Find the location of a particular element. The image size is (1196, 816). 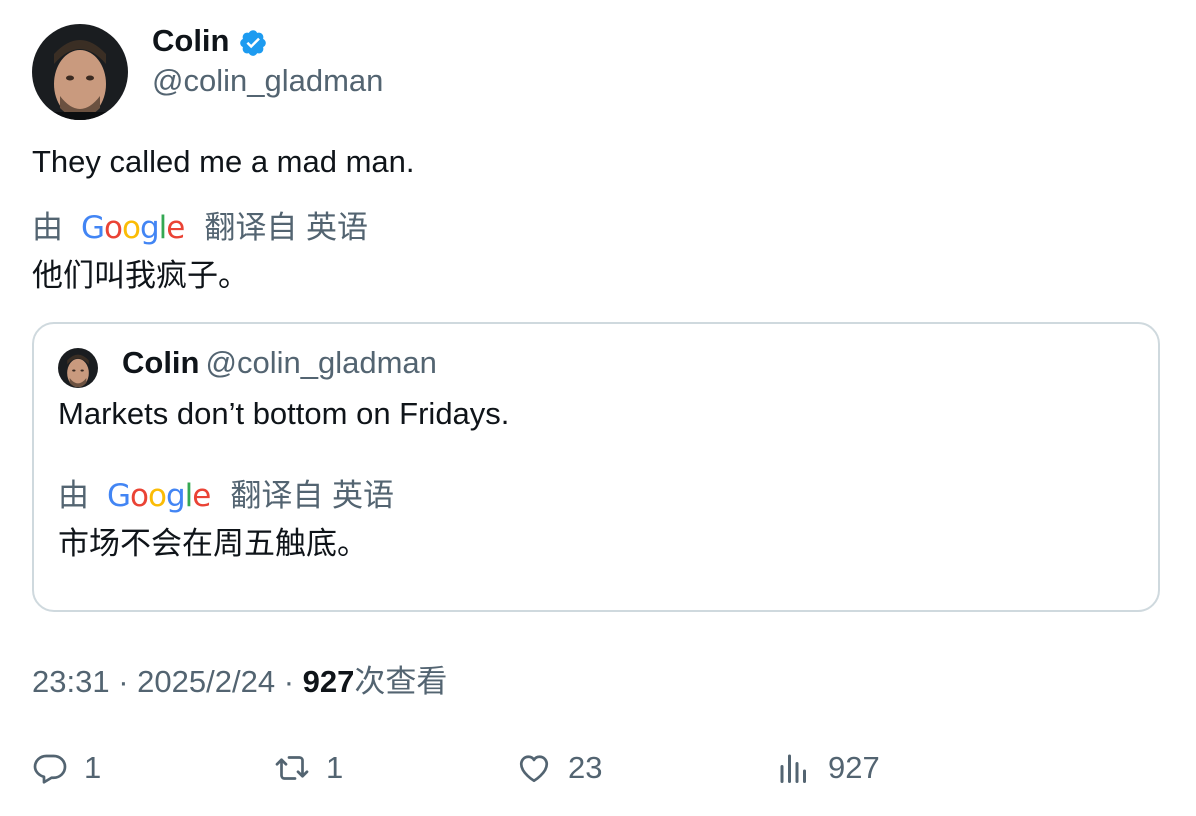

translation-by-label: 由 is located at coordinates (47, 227).